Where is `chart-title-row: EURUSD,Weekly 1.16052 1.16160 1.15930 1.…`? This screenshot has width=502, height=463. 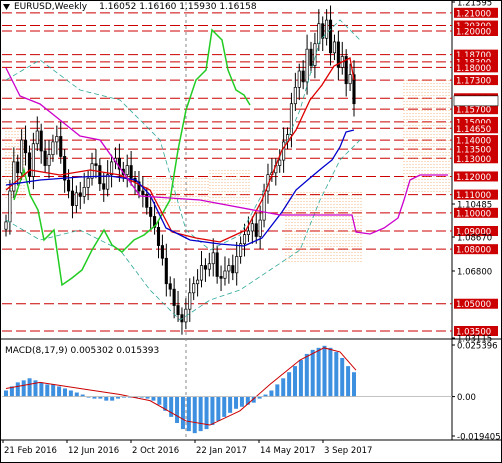 chart-title-row: EURUSD,Weekly 1.16052 1.16160 1.15930 1.… is located at coordinates (130, 7).